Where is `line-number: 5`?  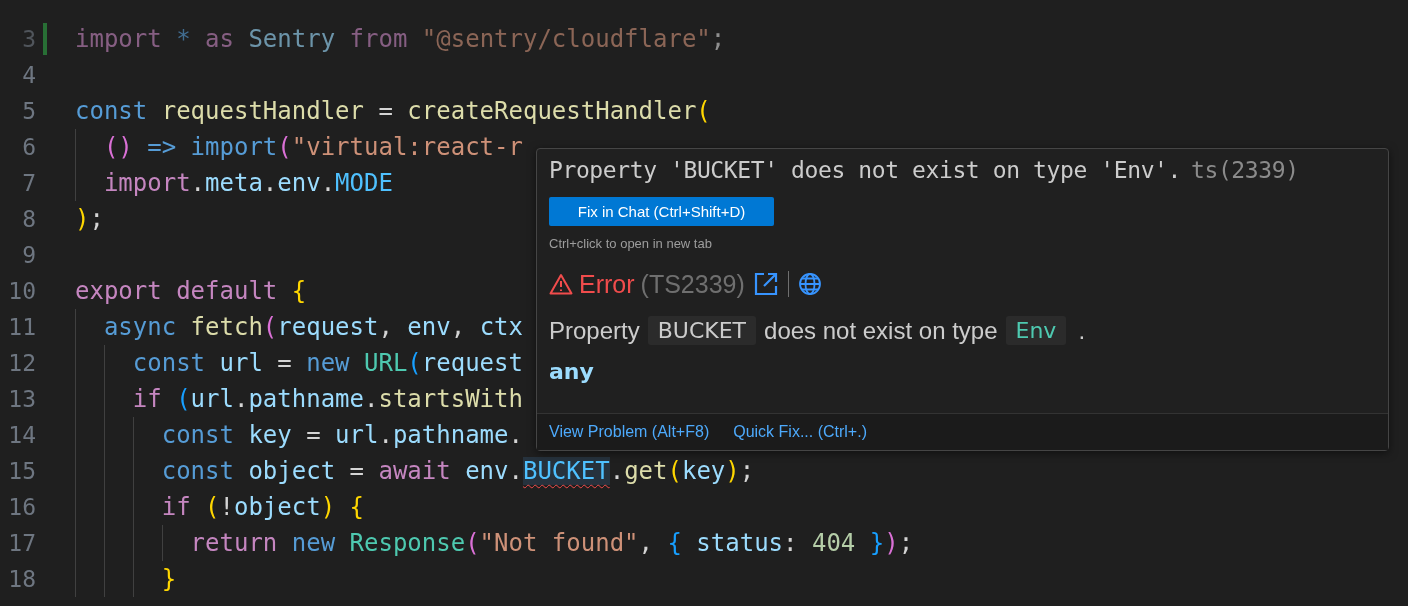 line-number: 5 is located at coordinates (28, 111).